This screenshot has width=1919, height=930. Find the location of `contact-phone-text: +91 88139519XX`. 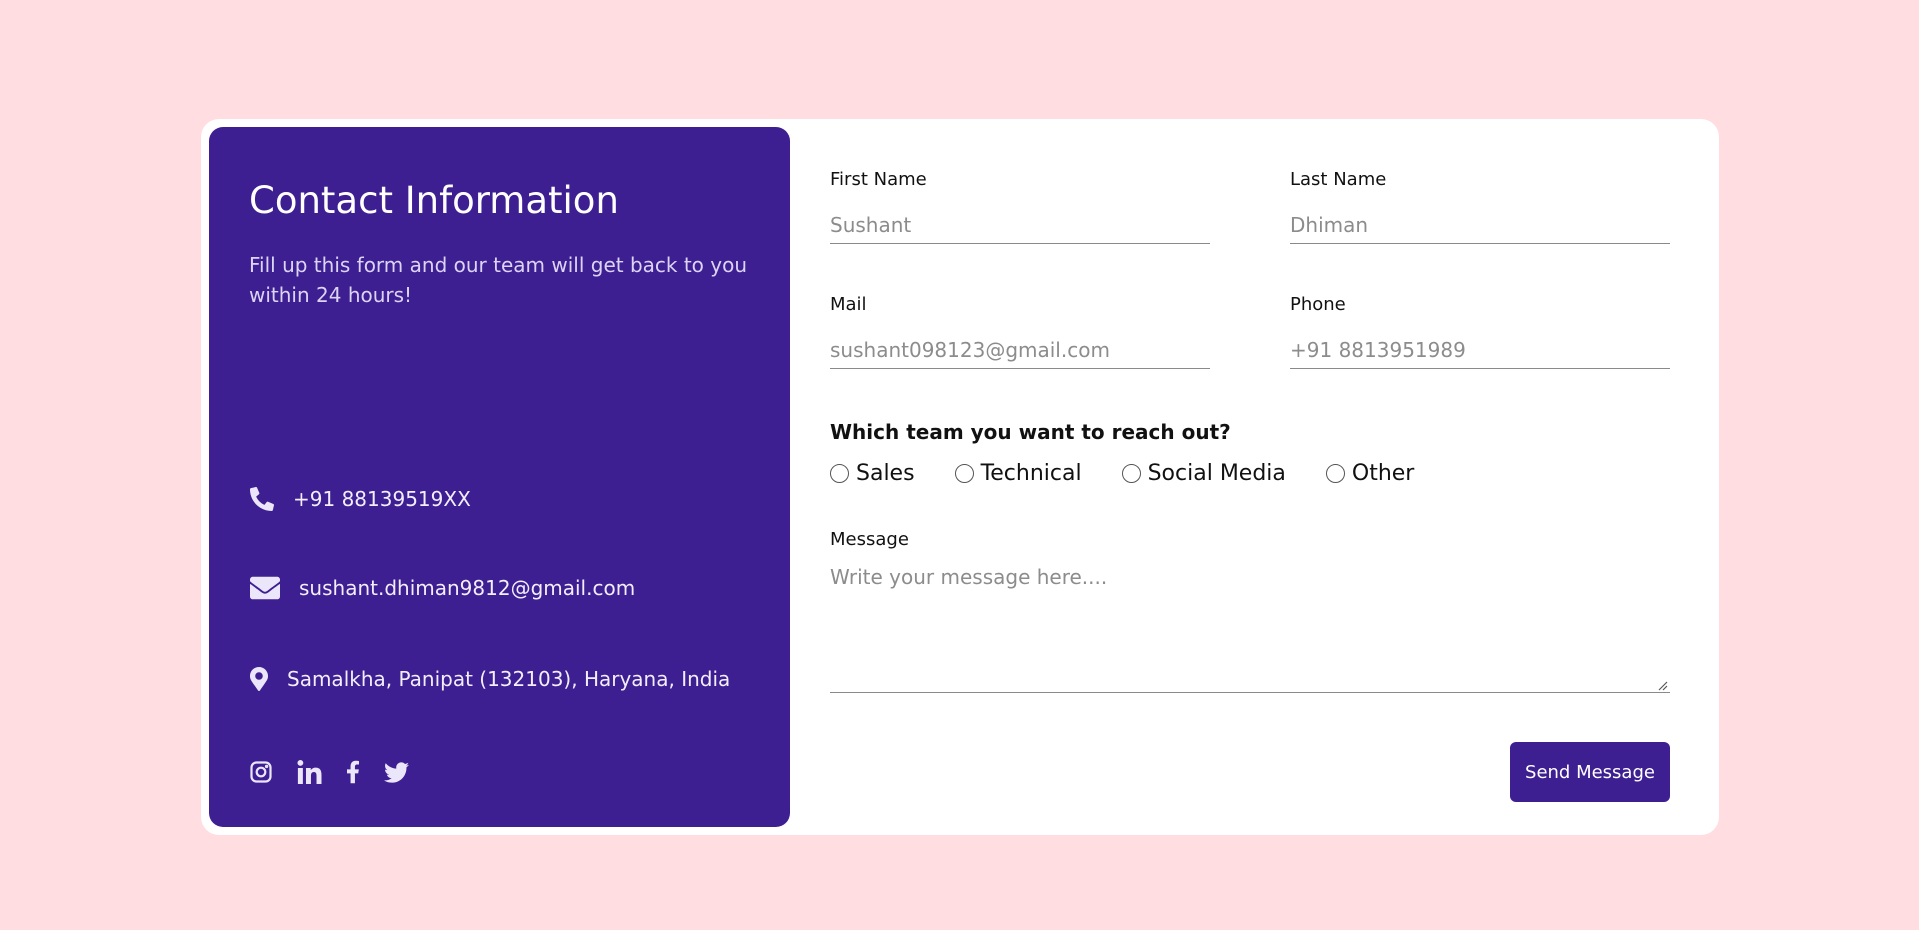

contact-phone-text: +91 88139519XX is located at coordinates (382, 499).